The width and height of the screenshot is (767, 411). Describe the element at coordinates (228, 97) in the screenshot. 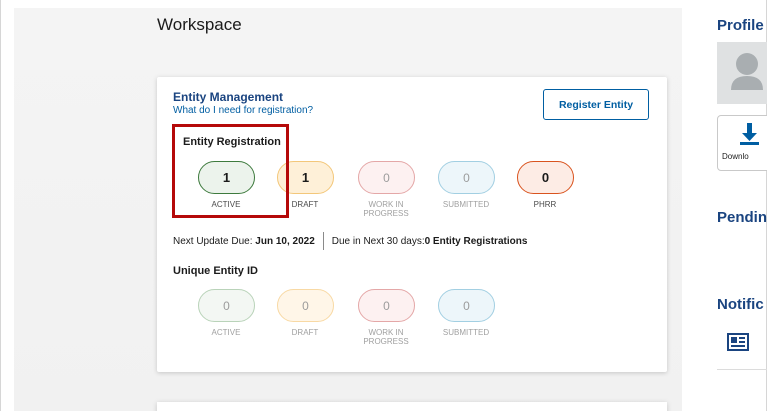

I see `entity-management-title: Entity Management` at that location.